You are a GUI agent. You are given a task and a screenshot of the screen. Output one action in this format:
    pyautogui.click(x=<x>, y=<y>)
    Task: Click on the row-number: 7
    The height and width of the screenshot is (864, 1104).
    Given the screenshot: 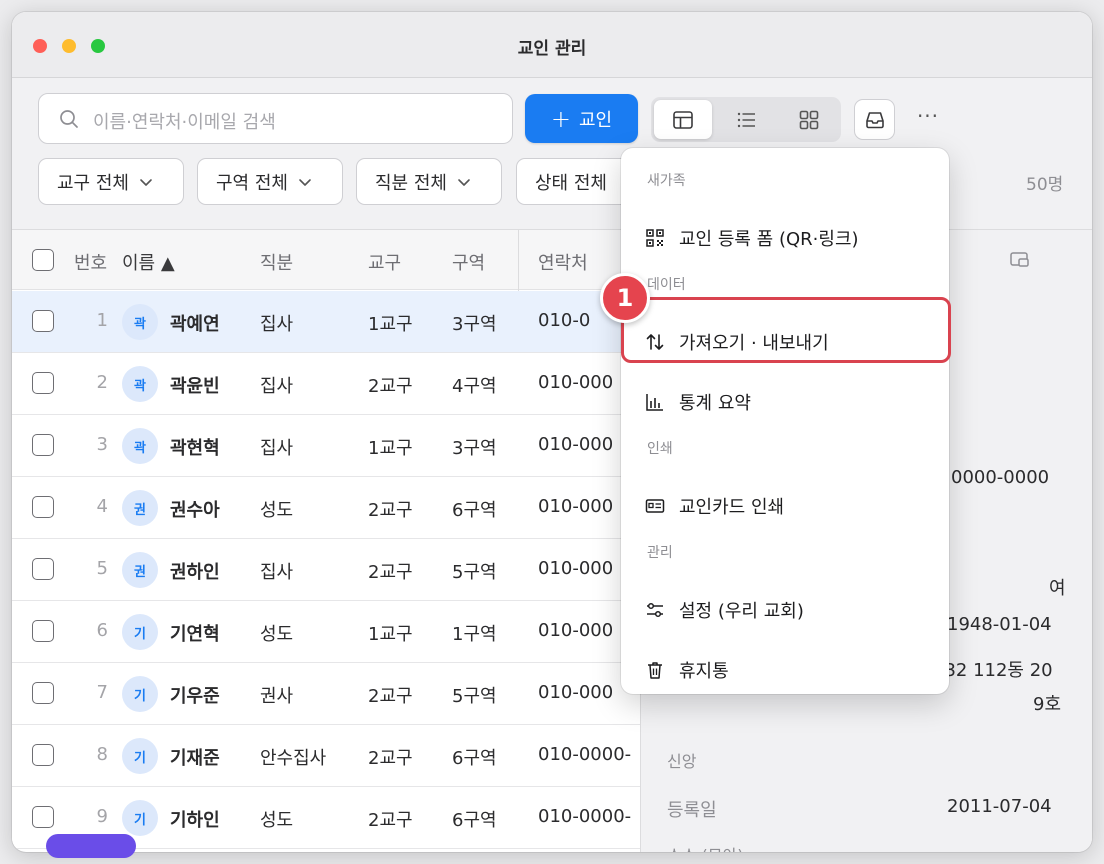 What is the action you would take?
    pyautogui.click(x=102, y=692)
    